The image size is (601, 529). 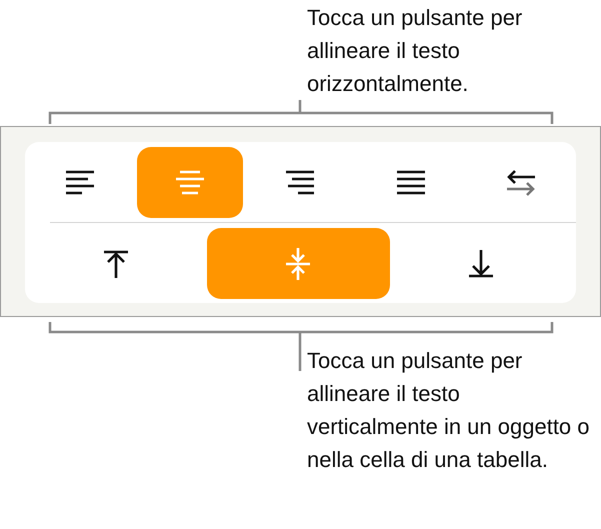 I want to click on swap-arrows-icon, so click(x=520, y=182).